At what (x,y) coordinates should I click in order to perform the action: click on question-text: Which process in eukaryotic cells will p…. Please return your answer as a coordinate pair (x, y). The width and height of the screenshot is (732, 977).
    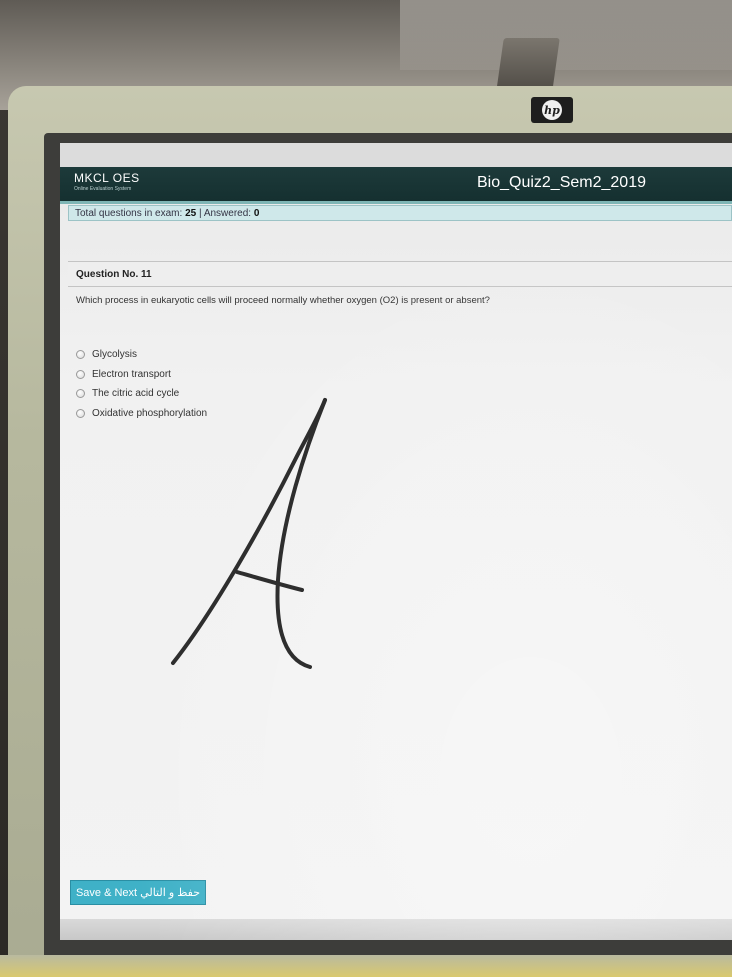
    Looking at the image, I should click on (283, 300).